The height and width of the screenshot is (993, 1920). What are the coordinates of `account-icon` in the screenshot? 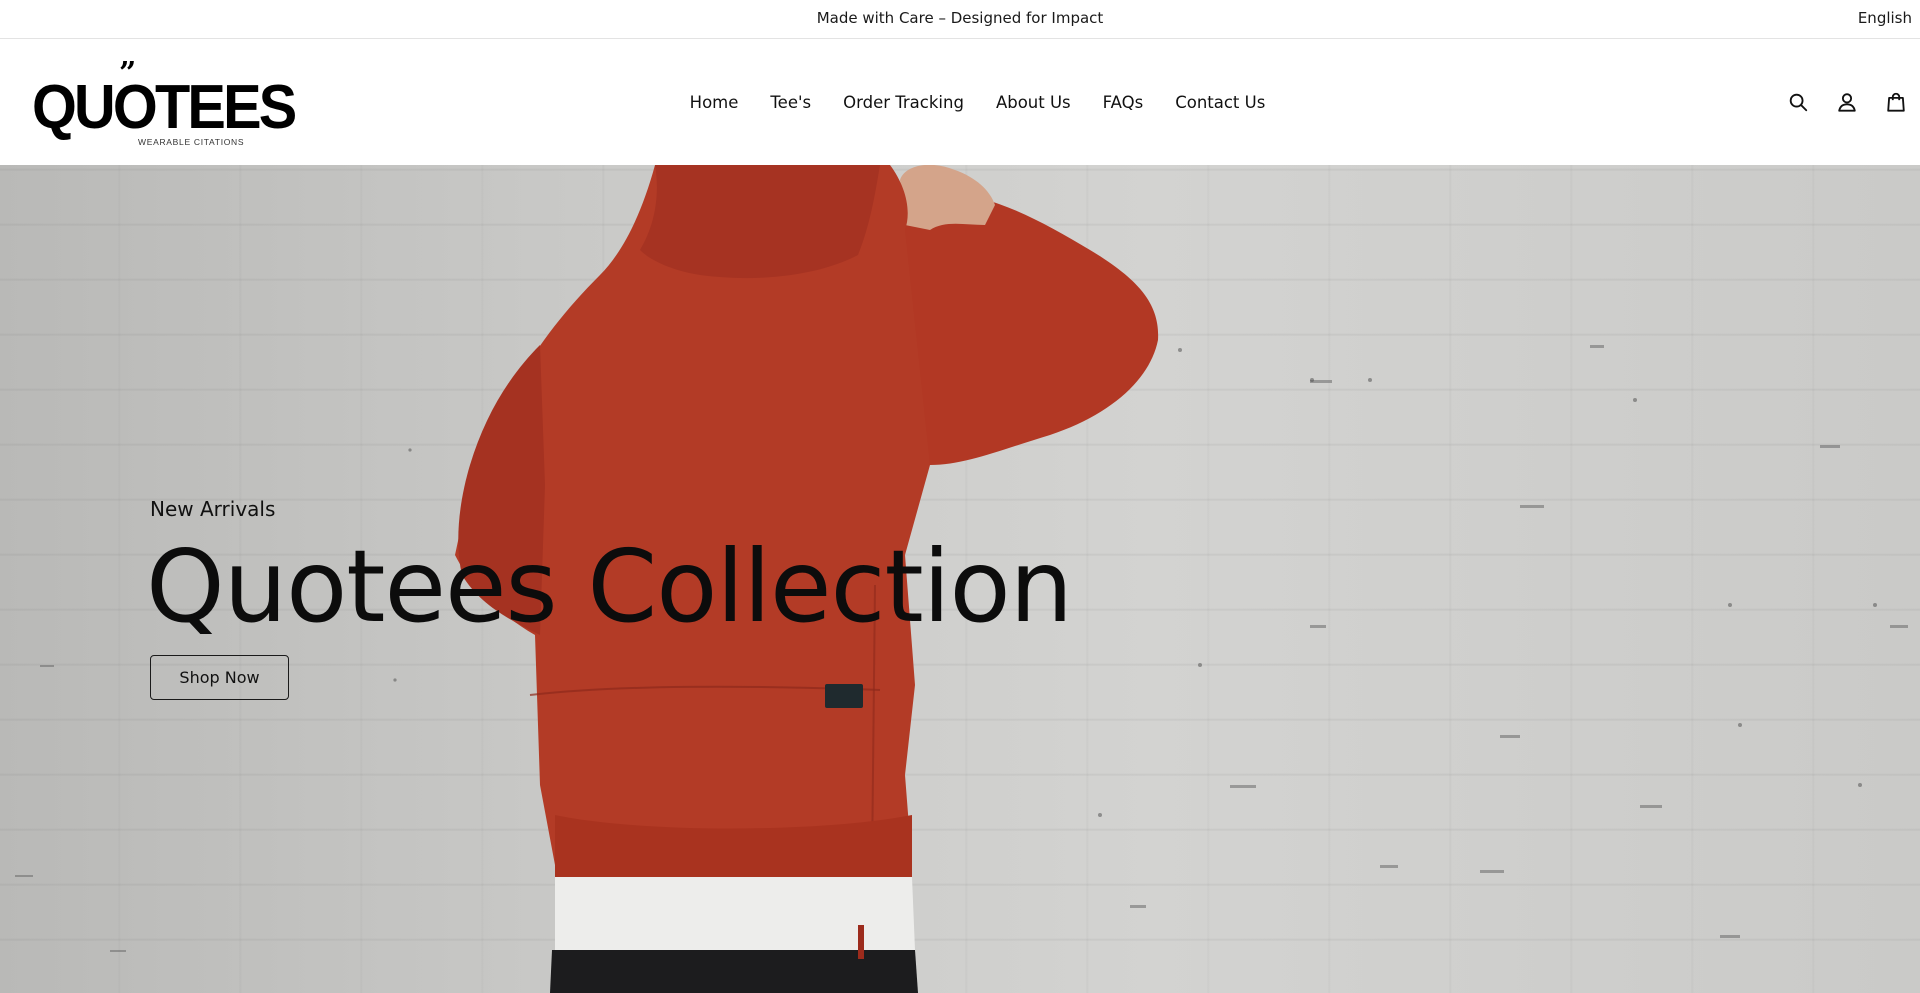 It's located at (1847, 102).